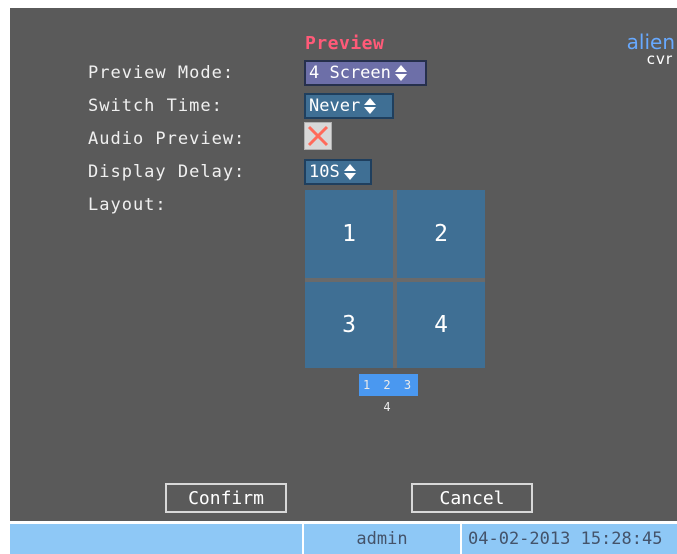 The width and height of the screenshot is (677, 554). Describe the element at coordinates (155, 106) in the screenshot. I see `switch-time-label: Switch Time:` at that location.